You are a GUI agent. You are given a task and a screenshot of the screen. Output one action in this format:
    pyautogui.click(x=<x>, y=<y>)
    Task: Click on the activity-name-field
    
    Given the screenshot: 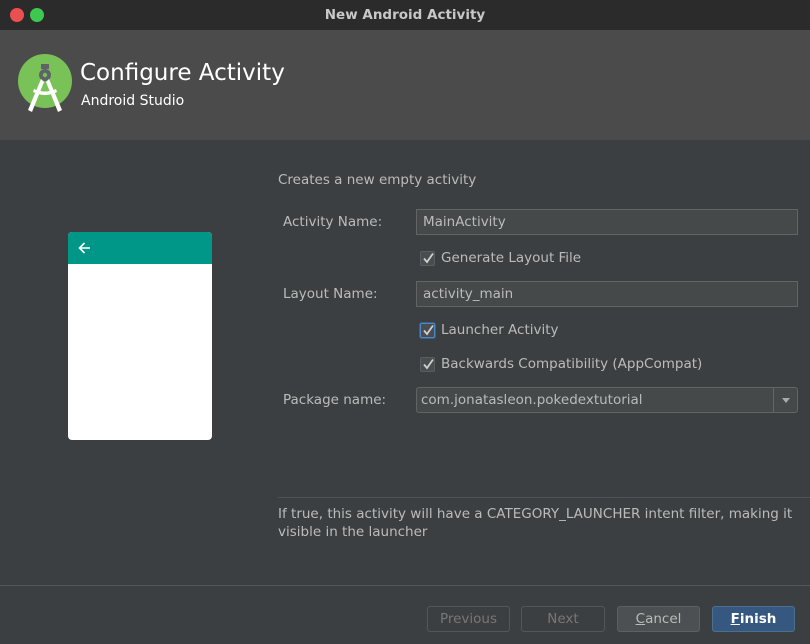 What is the action you would take?
    pyautogui.click(x=607, y=222)
    